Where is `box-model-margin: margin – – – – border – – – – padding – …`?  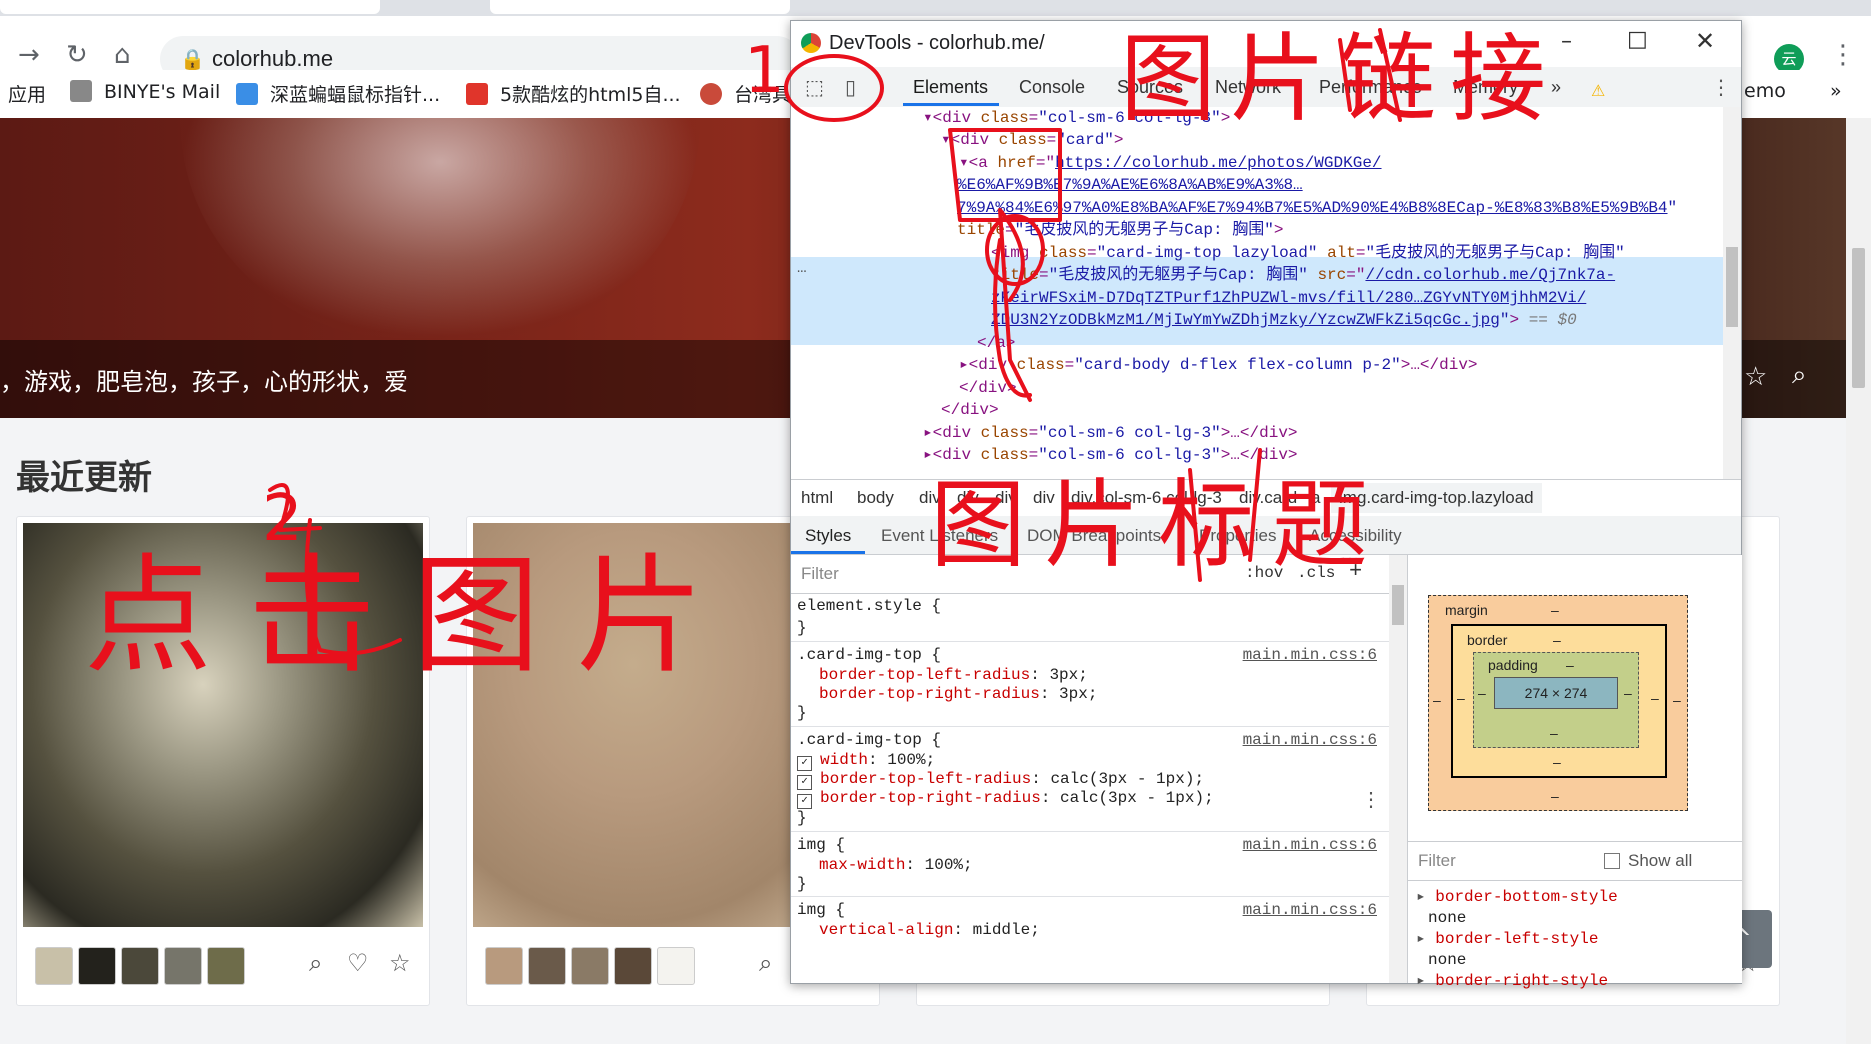 box-model-margin: margin – – – – border – – – – padding – … is located at coordinates (1558, 703).